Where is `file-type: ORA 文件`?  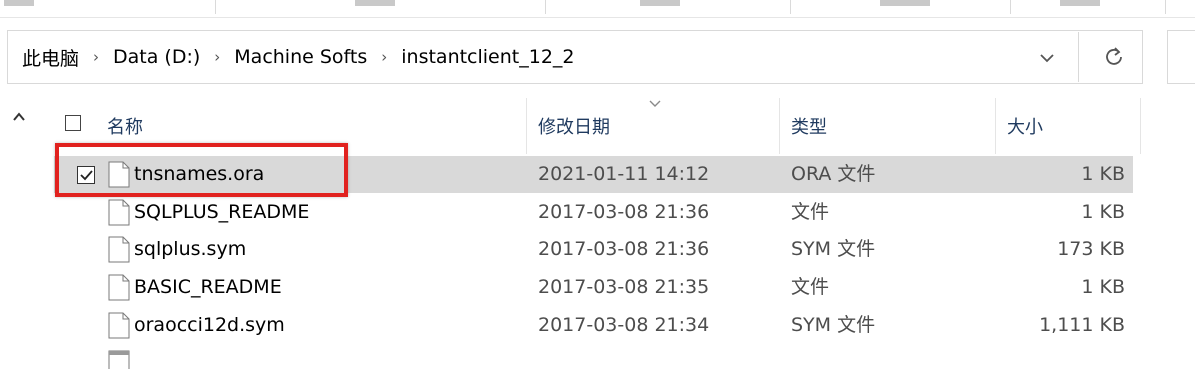
file-type: ORA 文件 is located at coordinates (833, 174).